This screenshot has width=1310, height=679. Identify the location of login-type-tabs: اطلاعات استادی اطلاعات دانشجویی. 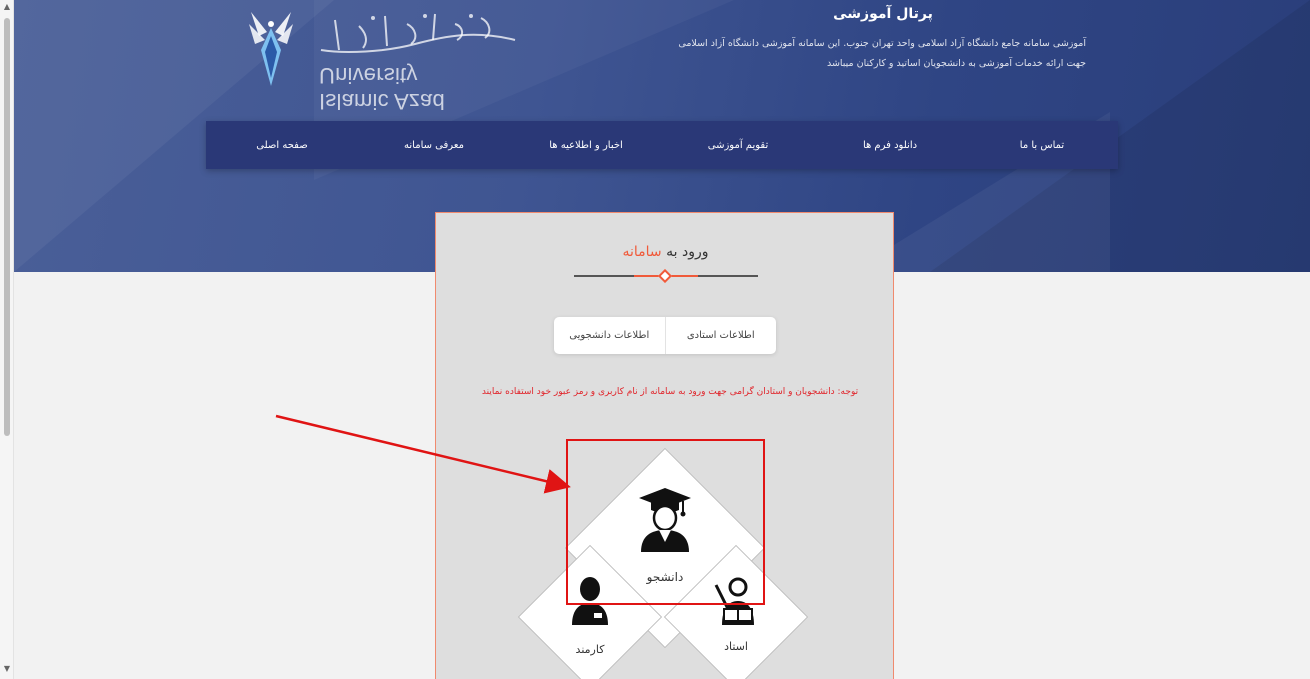
(665, 335).